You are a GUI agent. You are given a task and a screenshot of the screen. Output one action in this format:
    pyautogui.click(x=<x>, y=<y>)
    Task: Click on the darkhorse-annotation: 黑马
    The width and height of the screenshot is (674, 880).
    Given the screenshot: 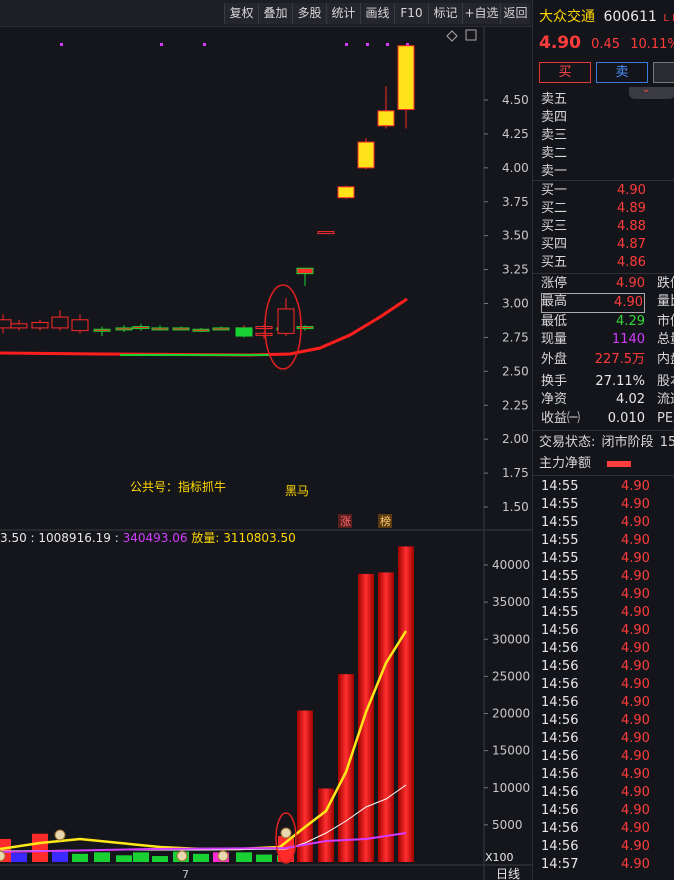 What is the action you would take?
    pyautogui.click(x=297, y=491)
    